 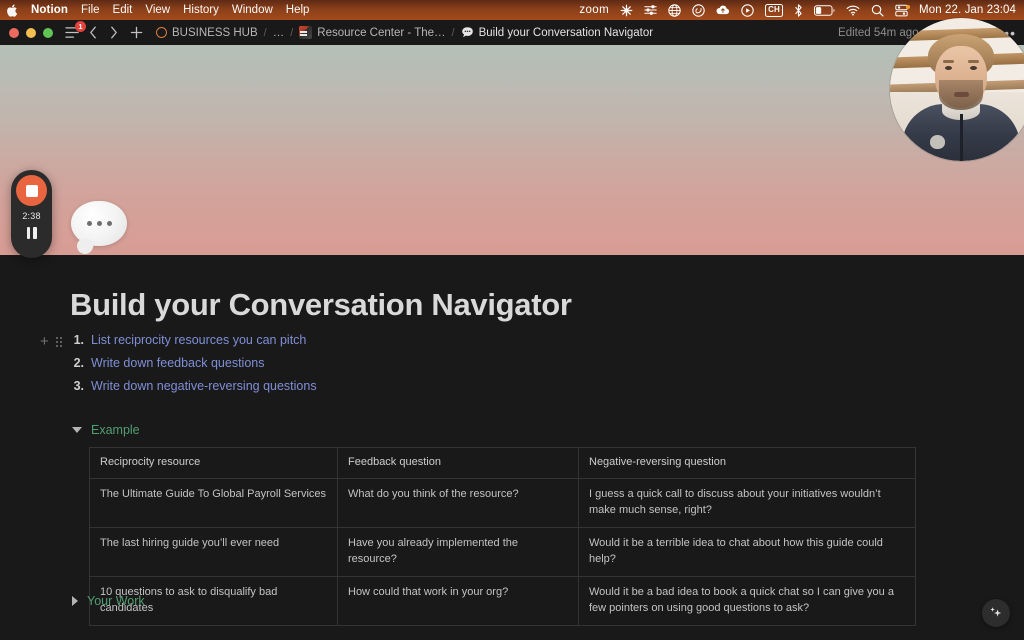 I want to click on speech-bubble-overlay-icon, so click(x=99, y=223).